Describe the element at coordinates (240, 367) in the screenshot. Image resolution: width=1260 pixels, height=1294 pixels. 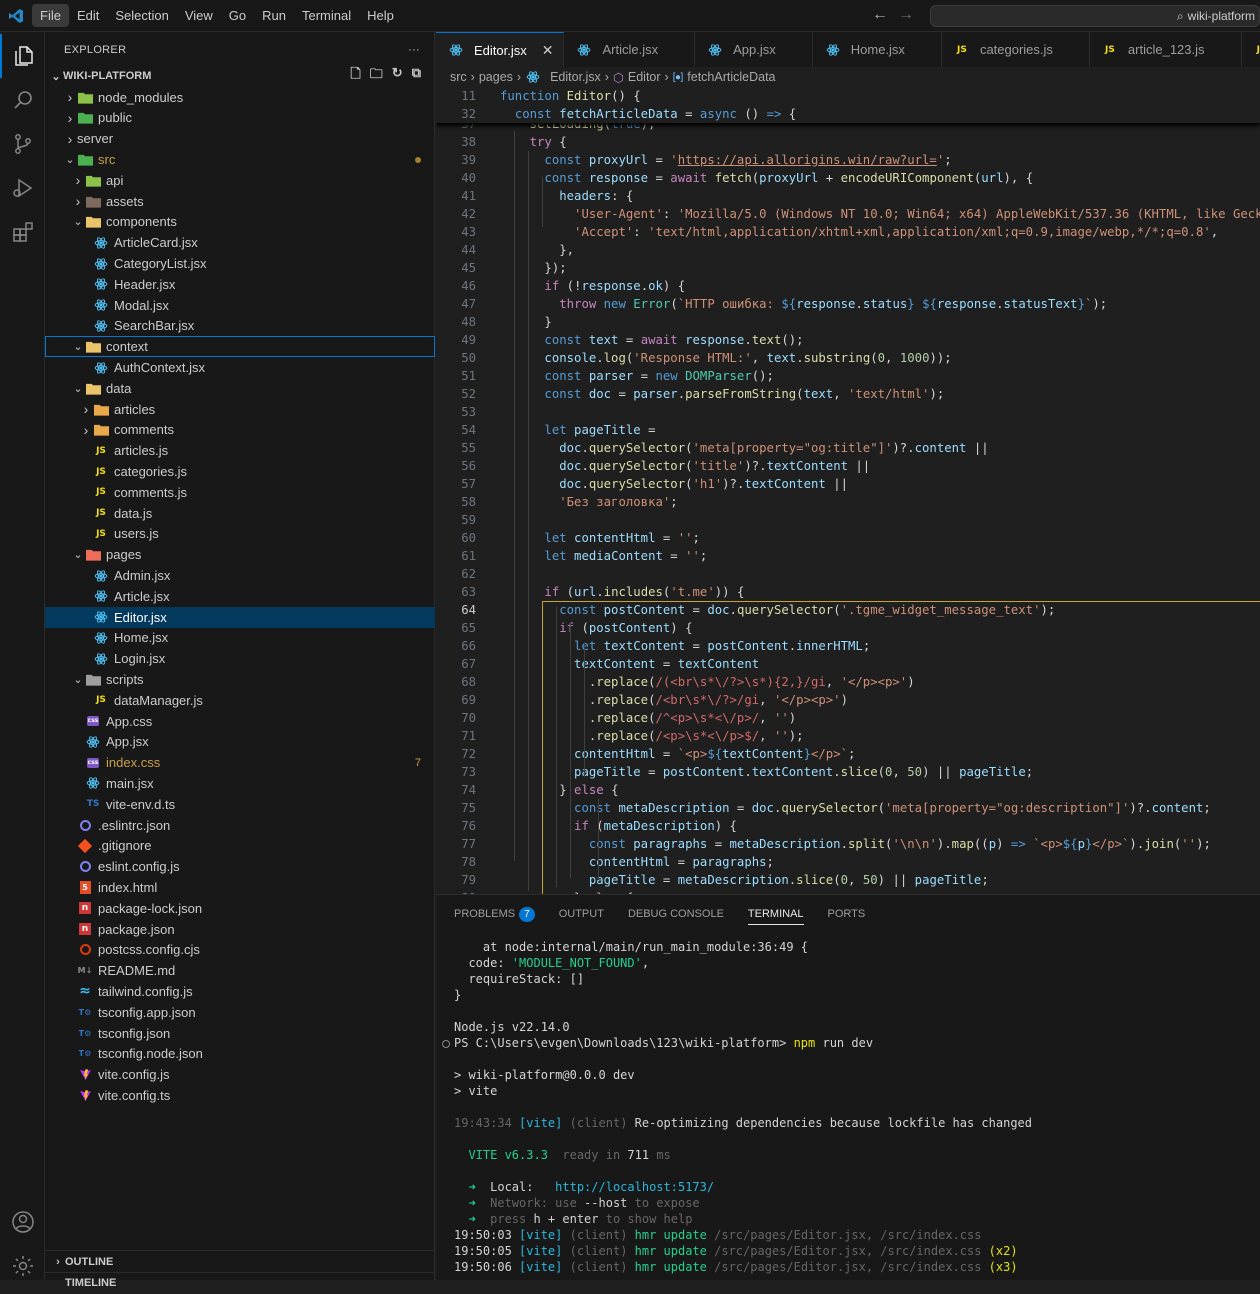
I see `file-item: AuthContext.jsx` at that location.